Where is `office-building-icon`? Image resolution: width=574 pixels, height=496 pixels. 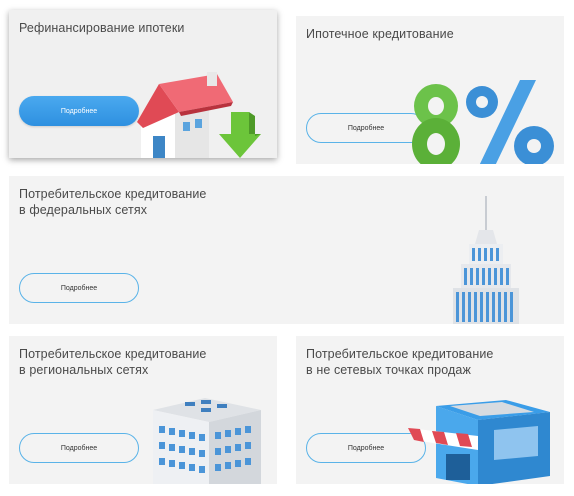 office-building-icon is located at coordinates (207, 441).